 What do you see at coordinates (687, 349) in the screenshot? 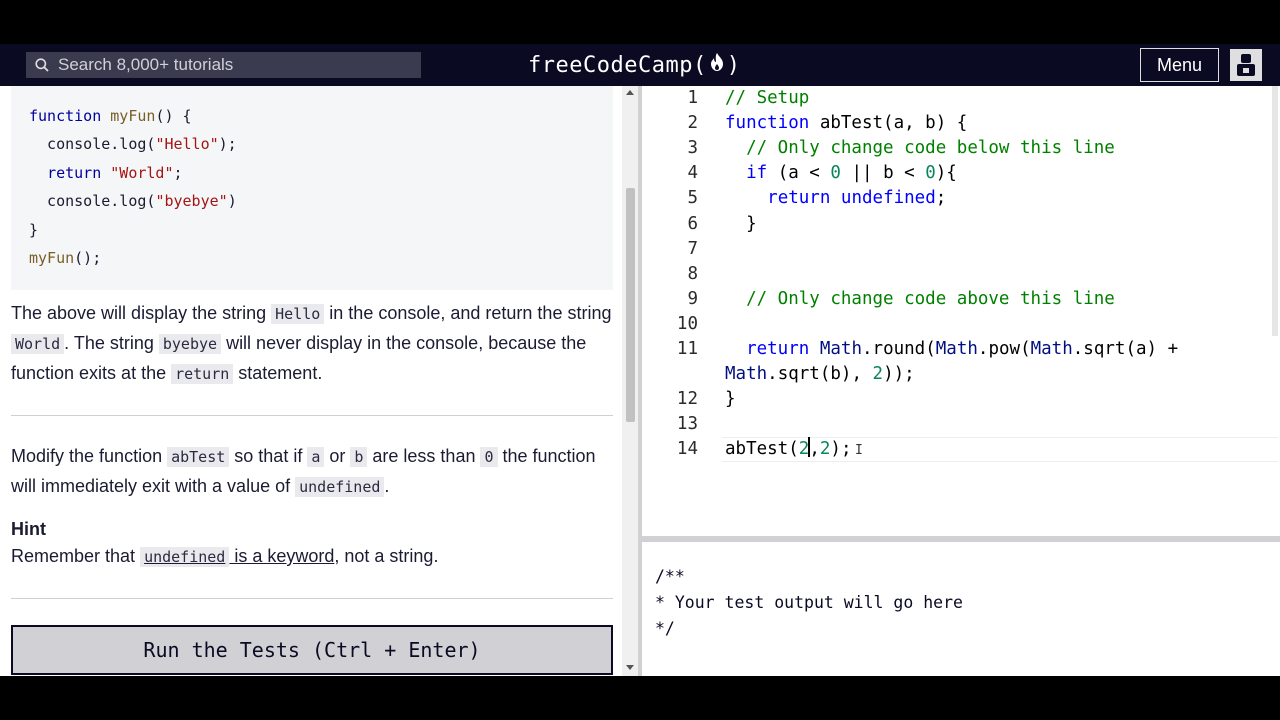
I see `line-number: 11` at bounding box center [687, 349].